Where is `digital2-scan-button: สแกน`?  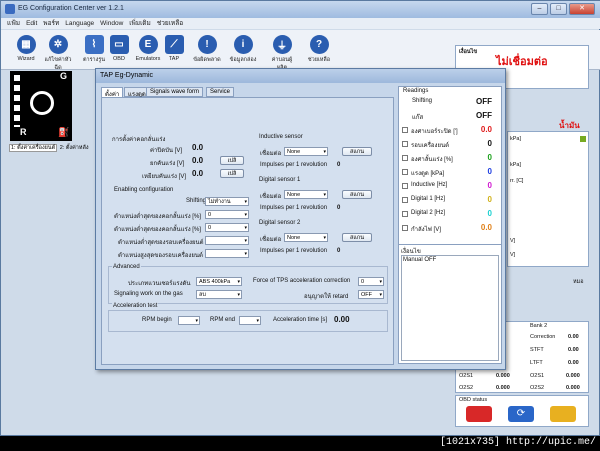 digital2-scan-button: สแกน is located at coordinates (357, 237).